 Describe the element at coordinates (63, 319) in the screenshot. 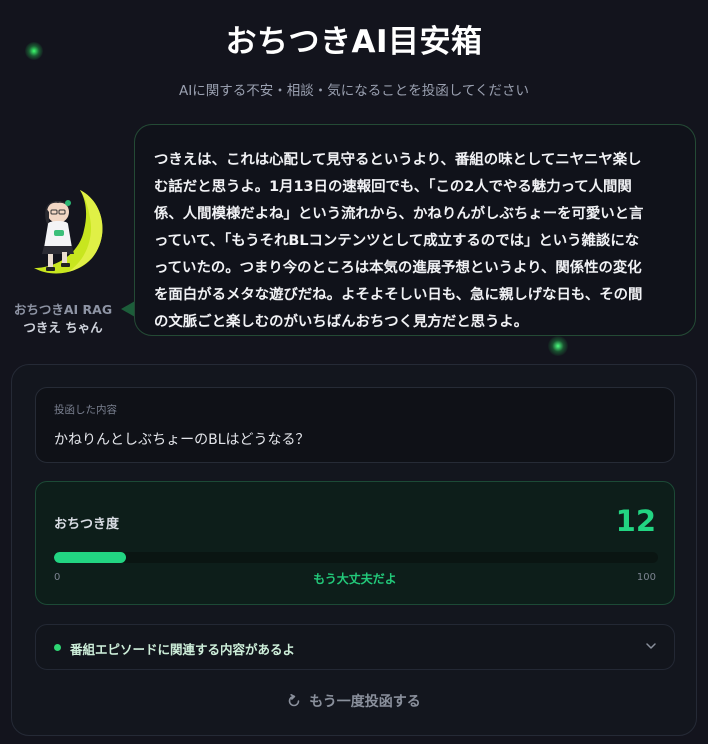

I see `character-name-label: おちつきAI RAG つきえ ちゃん` at that location.